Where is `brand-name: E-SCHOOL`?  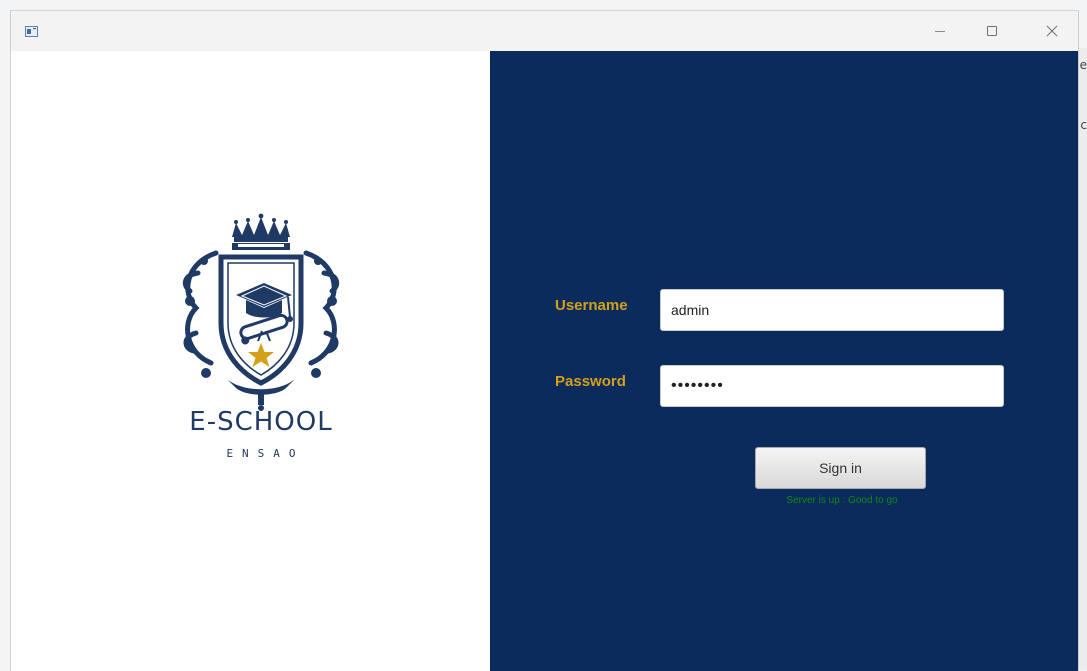 brand-name: E-SCHOOL is located at coordinates (261, 422).